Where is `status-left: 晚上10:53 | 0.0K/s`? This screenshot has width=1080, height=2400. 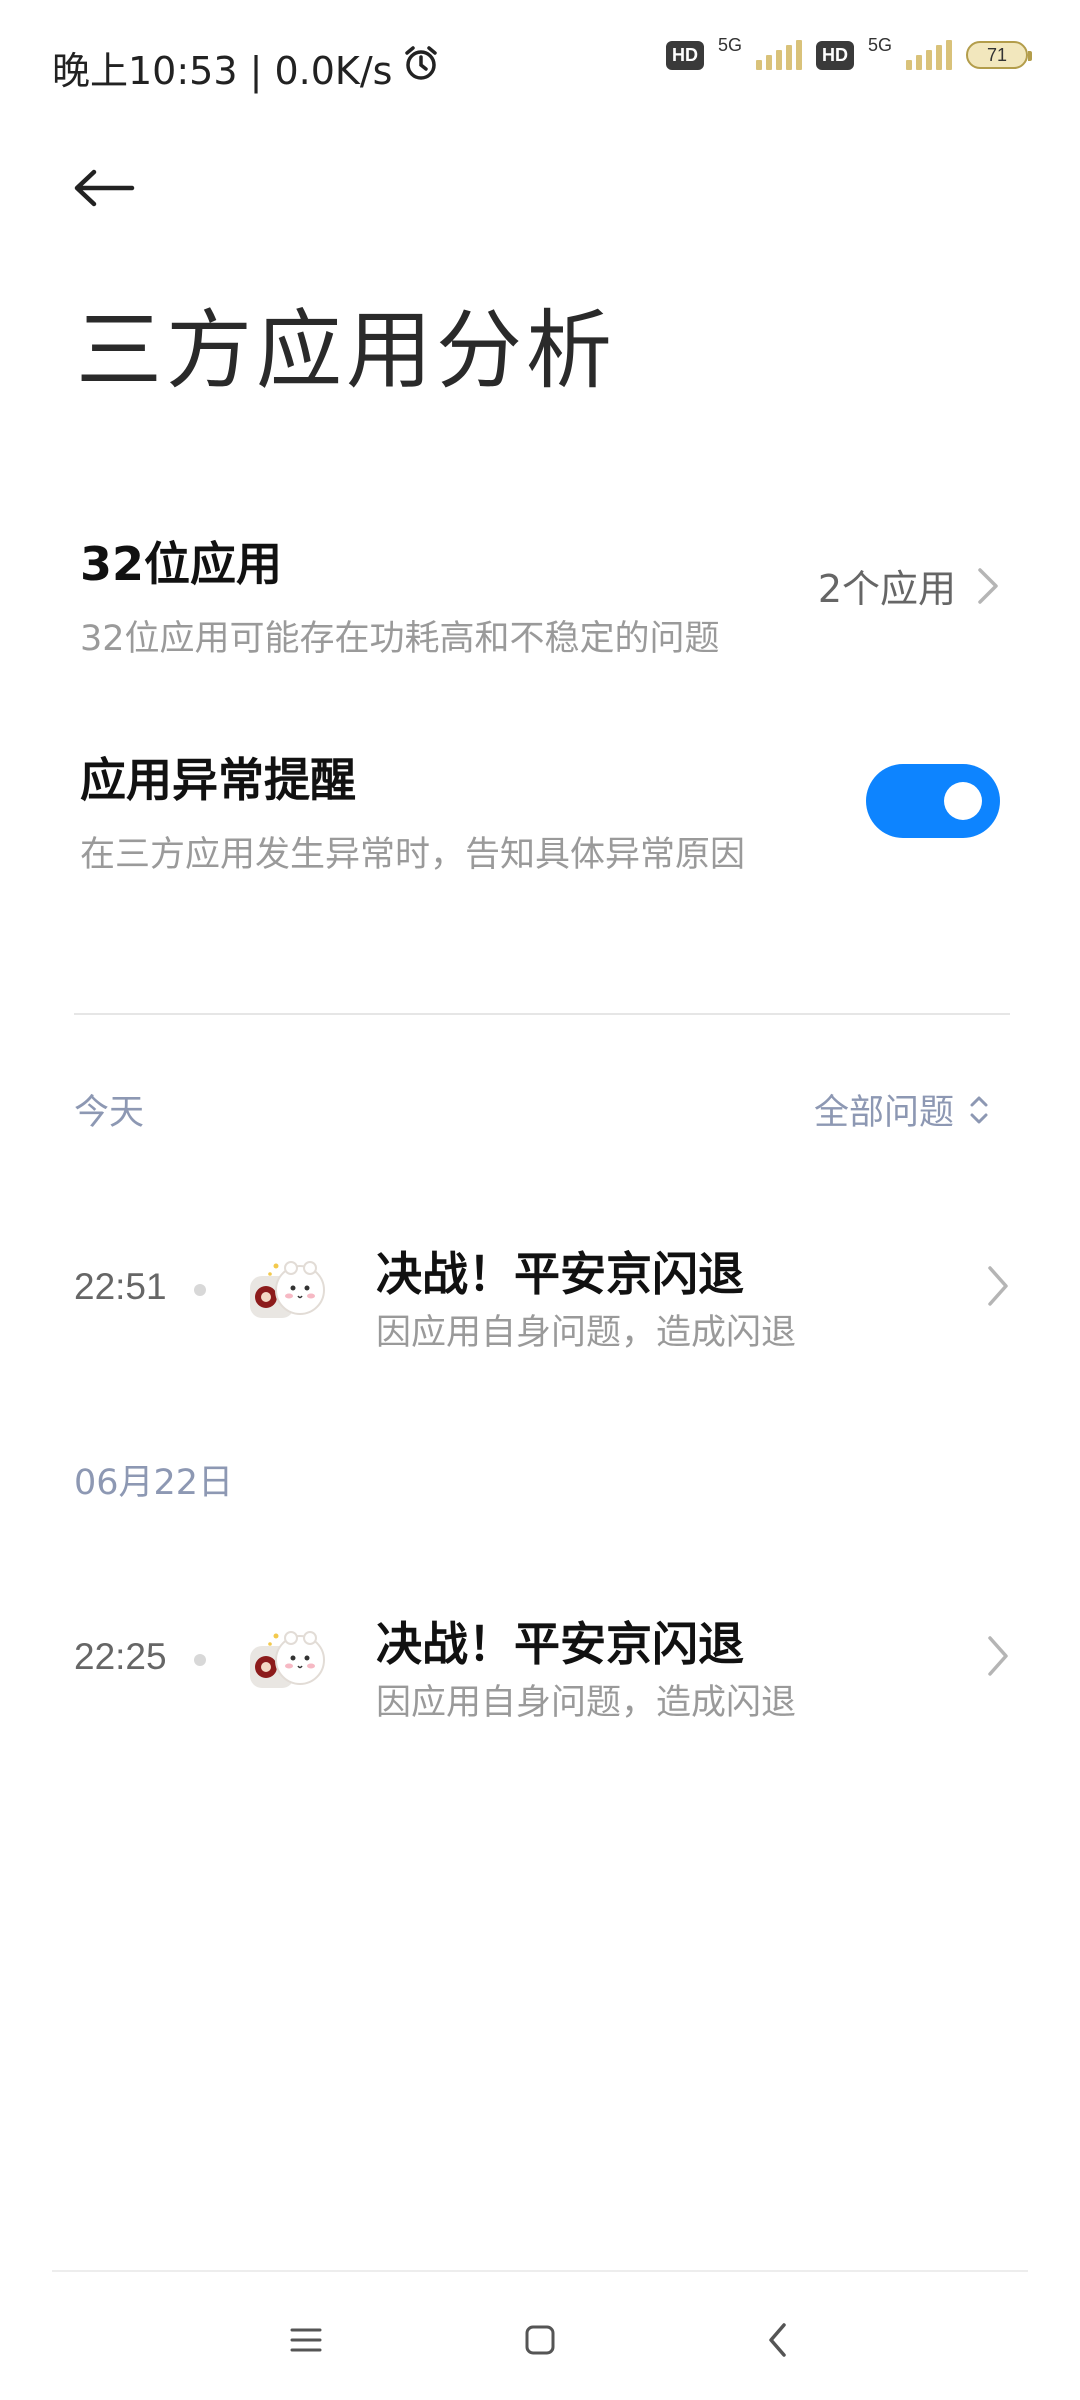
status-left: 晚上10:53 | 0.0K/s is located at coordinates (246, 67).